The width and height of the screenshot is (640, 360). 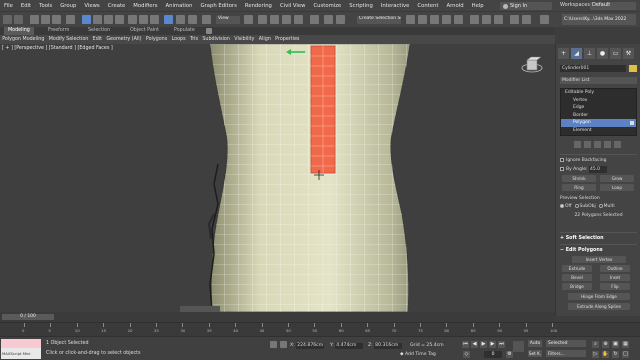 I want to click on go-to-end-icon: ⏭, so click(x=501, y=344).